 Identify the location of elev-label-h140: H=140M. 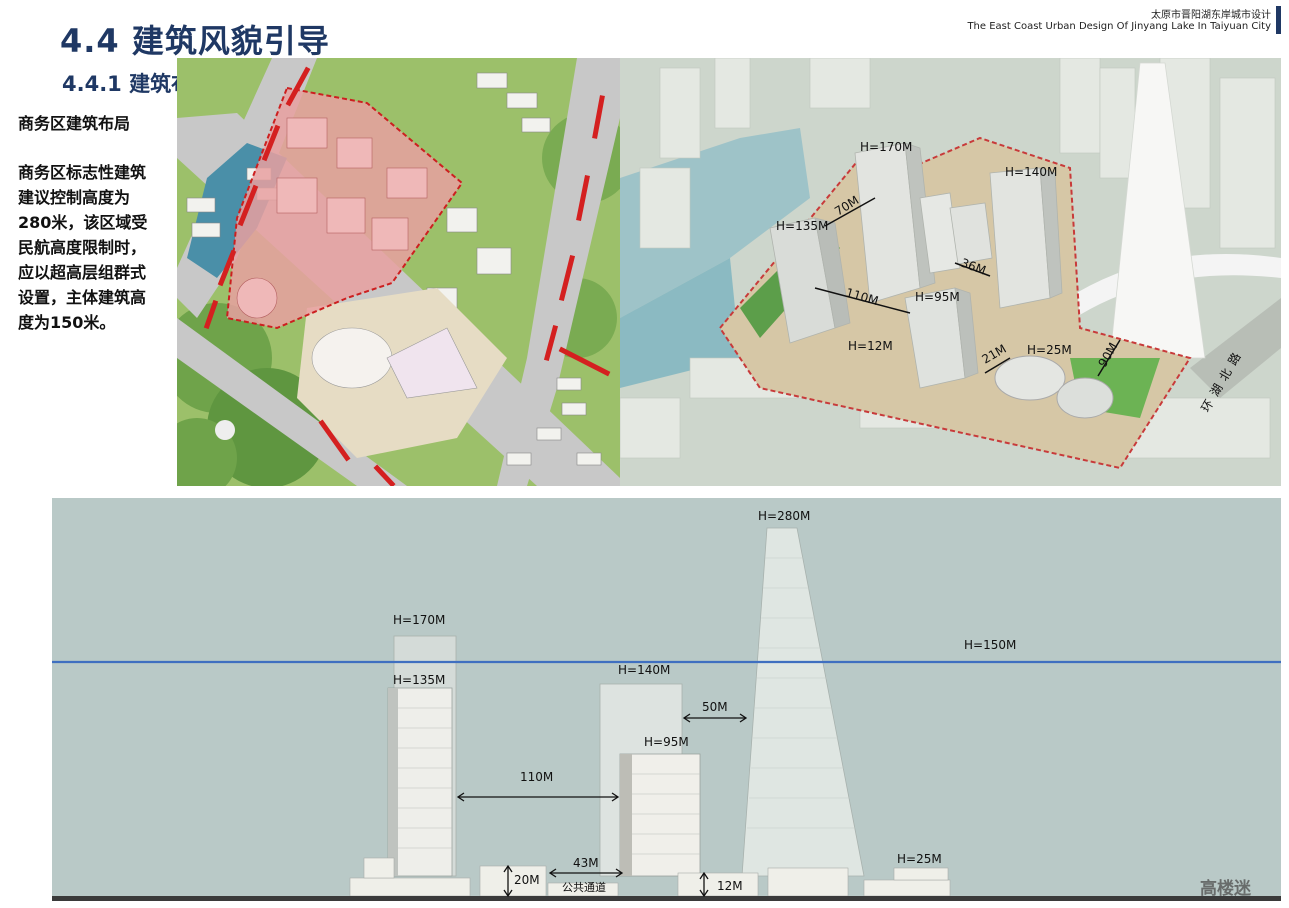
(644, 670).